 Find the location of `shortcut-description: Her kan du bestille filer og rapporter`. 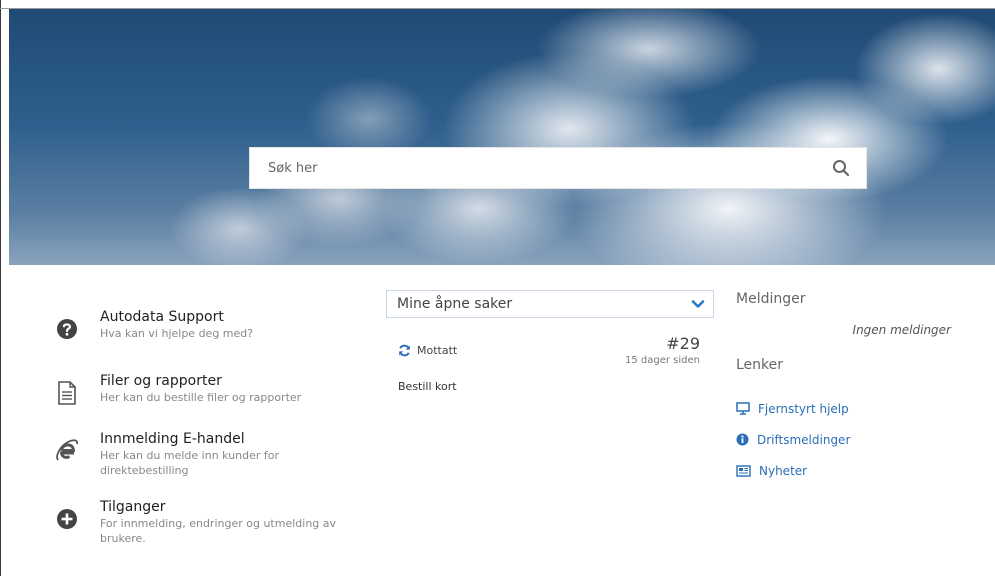

shortcut-description: Her kan du bestille filer og rapporter is located at coordinates (201, 397).